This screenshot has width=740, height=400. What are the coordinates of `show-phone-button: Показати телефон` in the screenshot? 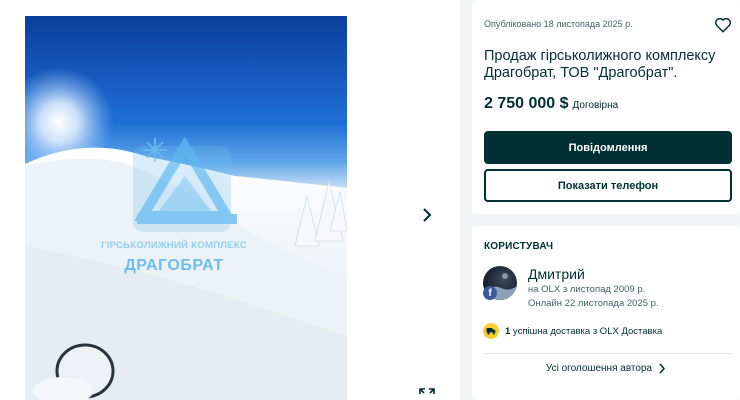 It's located at (608, 185).